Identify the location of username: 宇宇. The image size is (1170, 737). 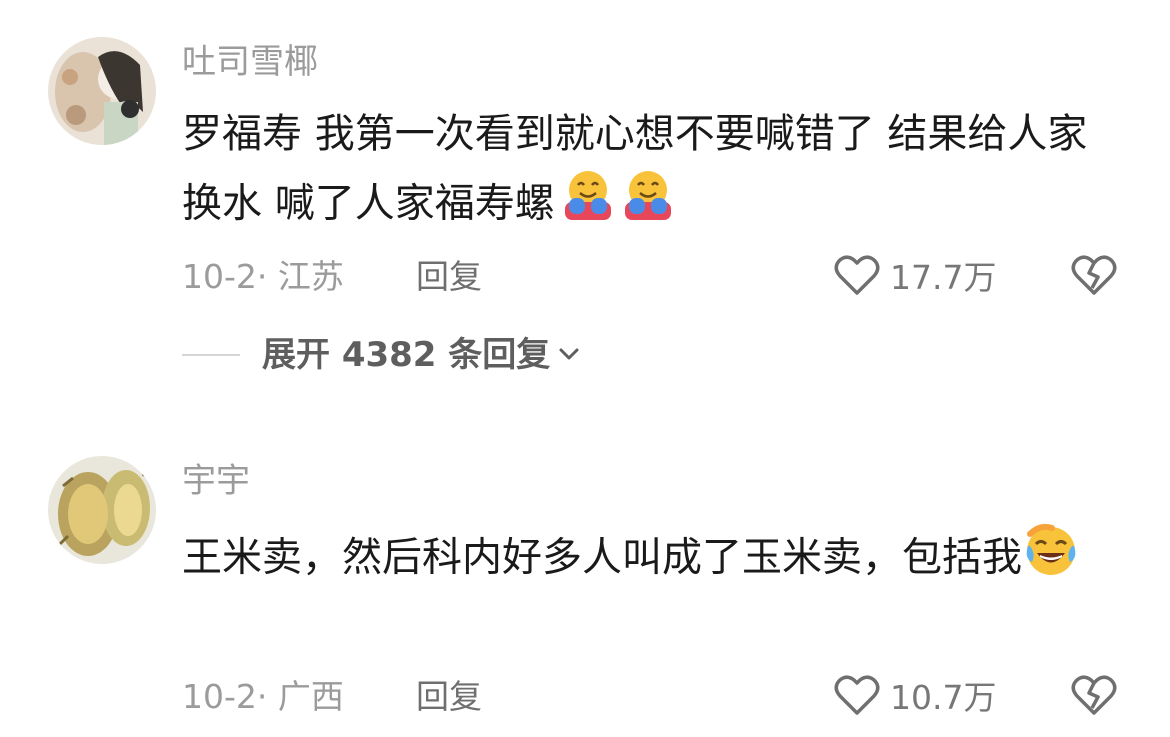
(216, 481).